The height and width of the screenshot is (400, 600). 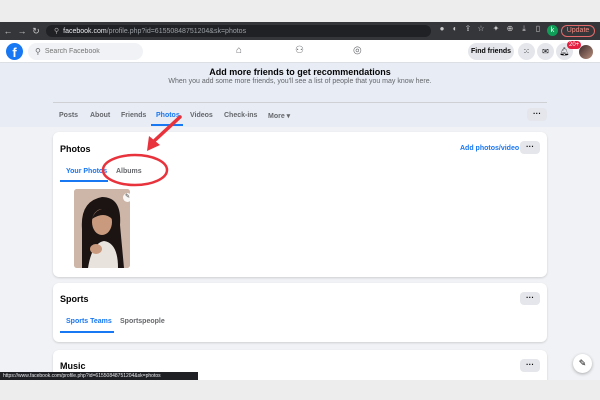 I want to click on forward-icon: →, so click(x=22, y=31).